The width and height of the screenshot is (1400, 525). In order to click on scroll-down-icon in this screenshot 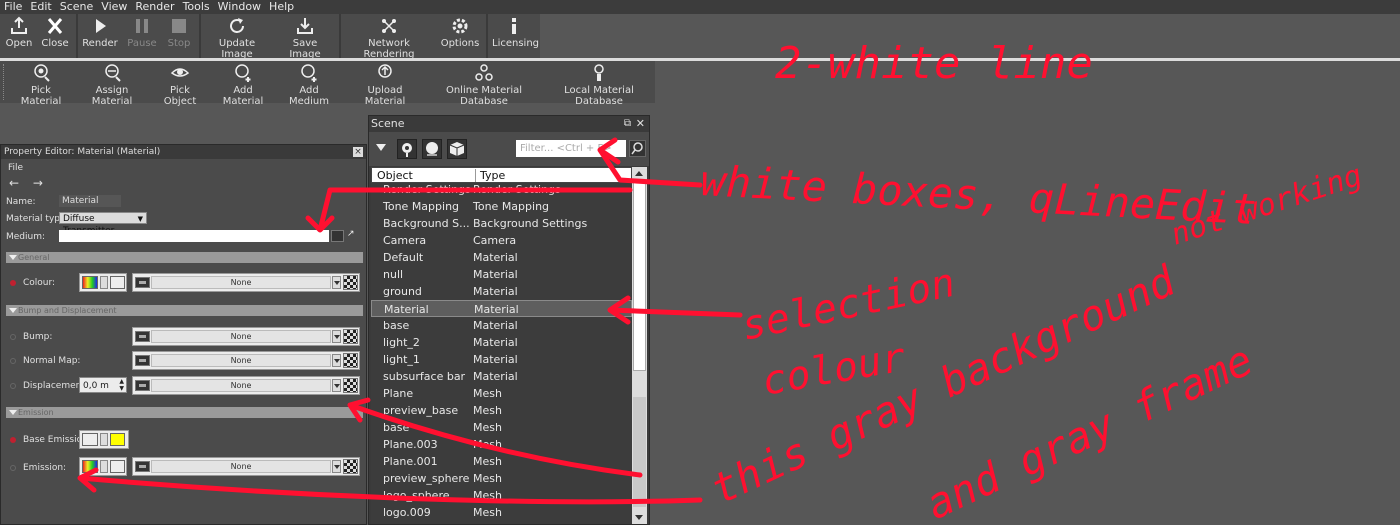, I will do `click(639, 517)`.